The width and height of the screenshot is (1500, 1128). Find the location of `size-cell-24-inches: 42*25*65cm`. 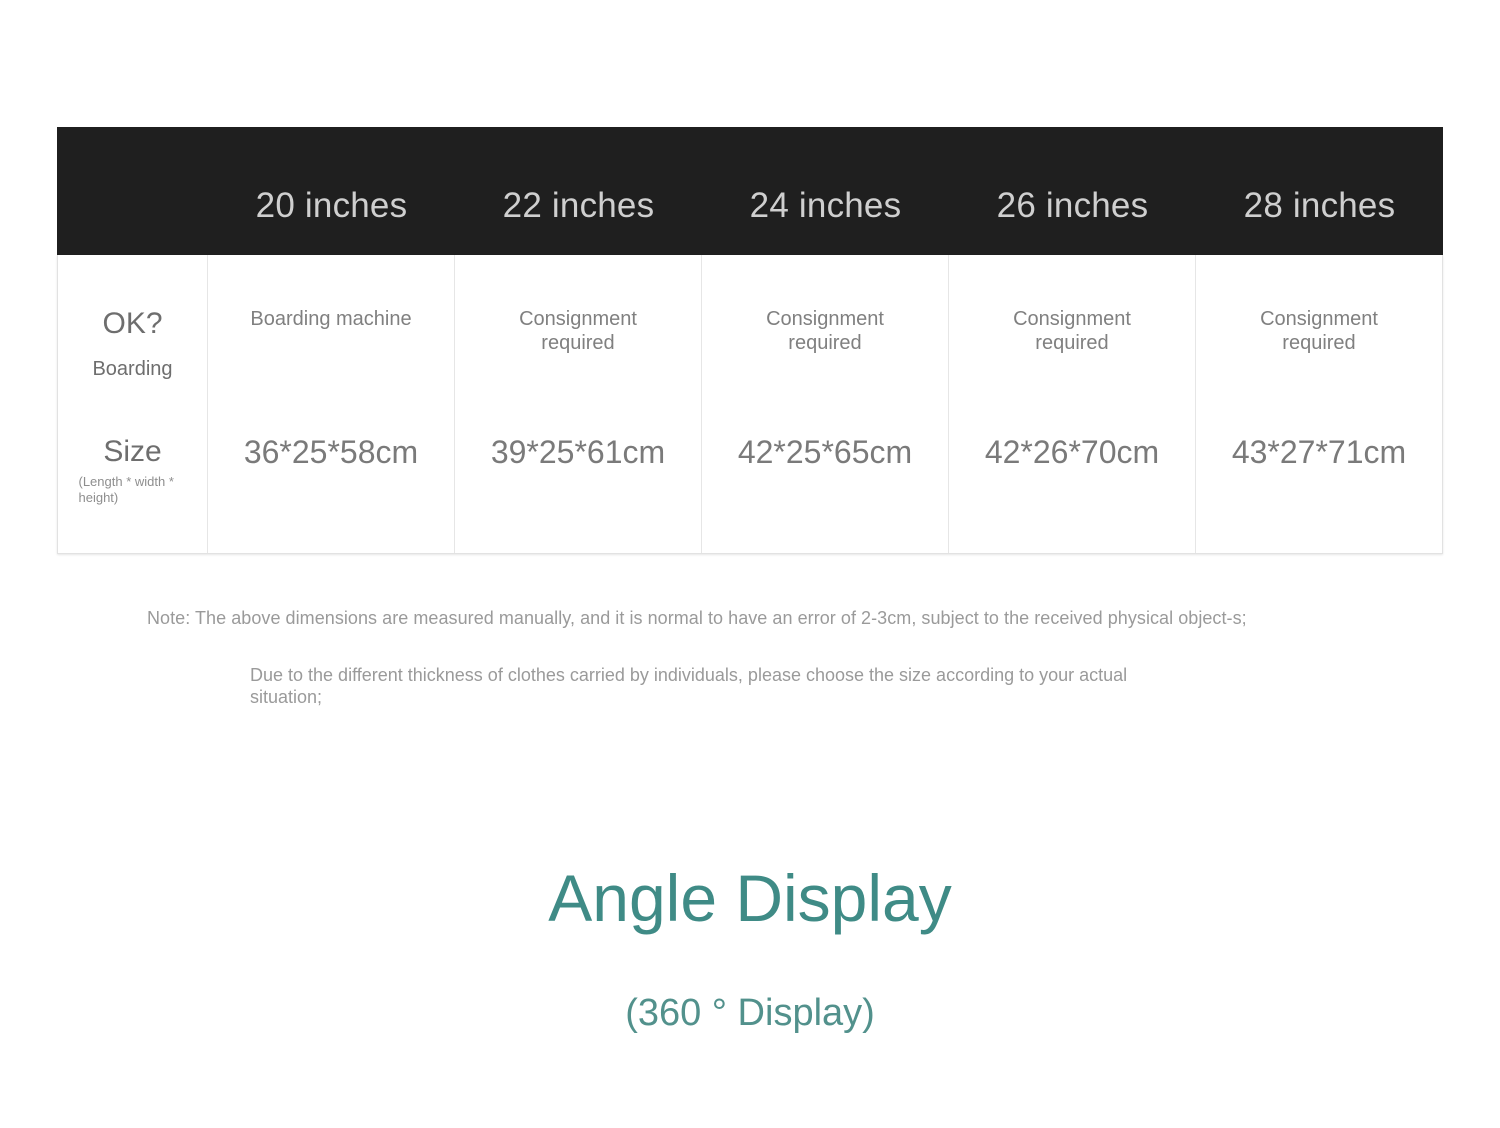

size-cell-24-inches: 42*25*65cm is located at coordinates (825, 474).